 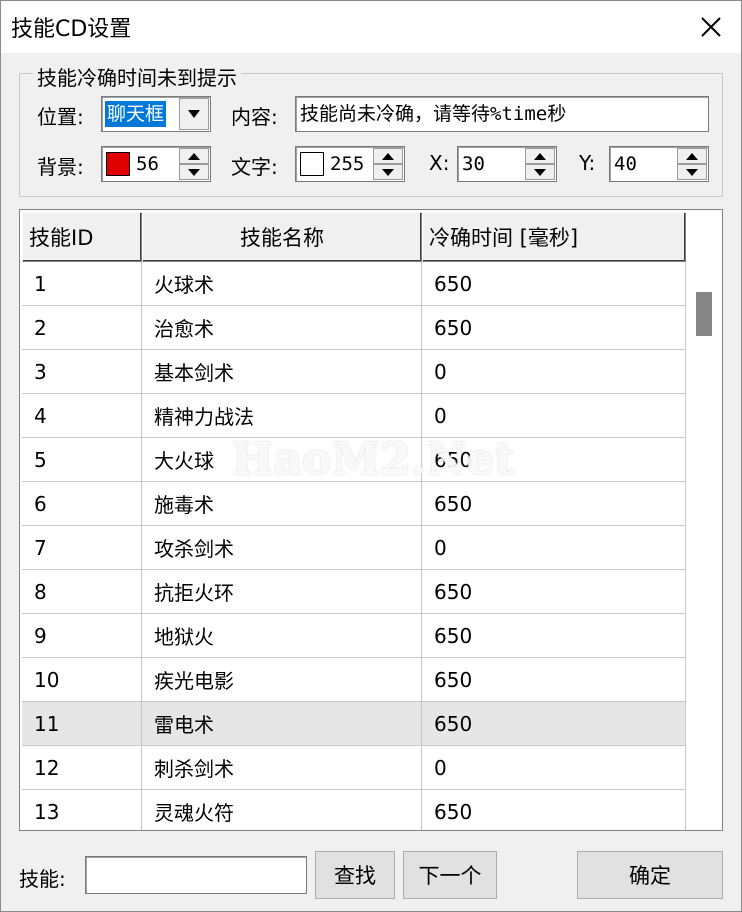 I want to click on table-row: 13 灵魂火符 650, so click(x=354, y=810).